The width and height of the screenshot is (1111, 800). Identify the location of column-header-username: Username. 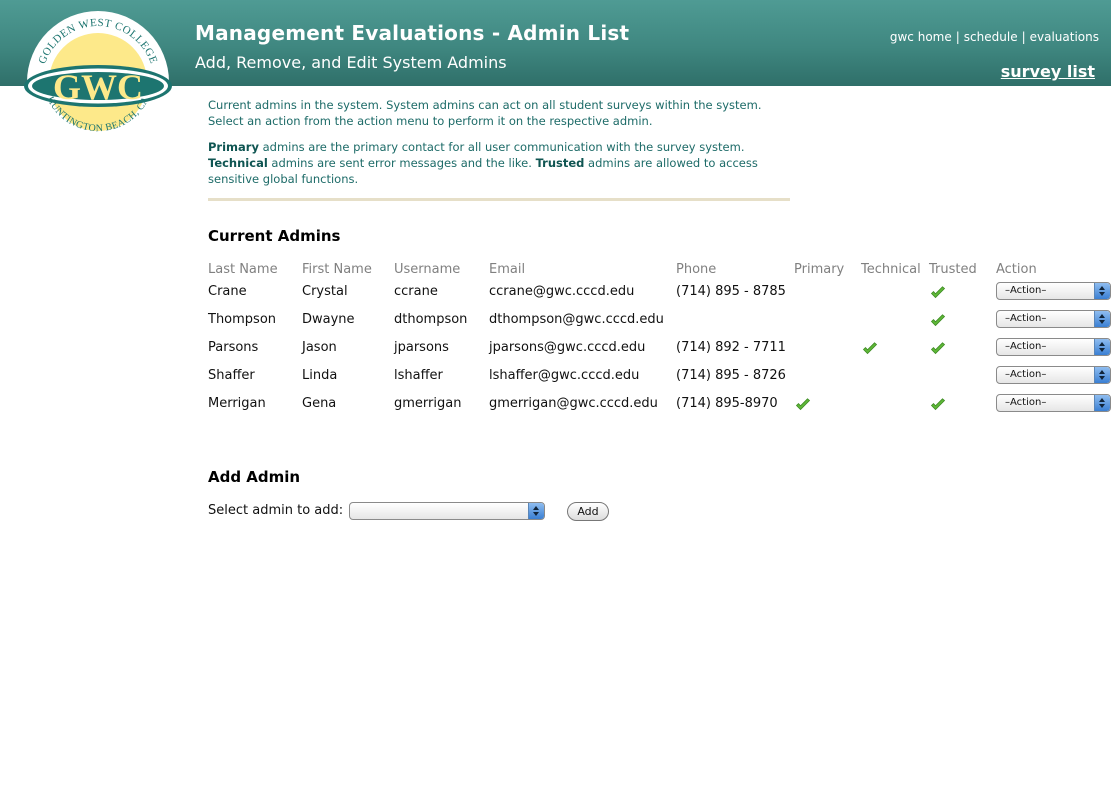
(427, 269).